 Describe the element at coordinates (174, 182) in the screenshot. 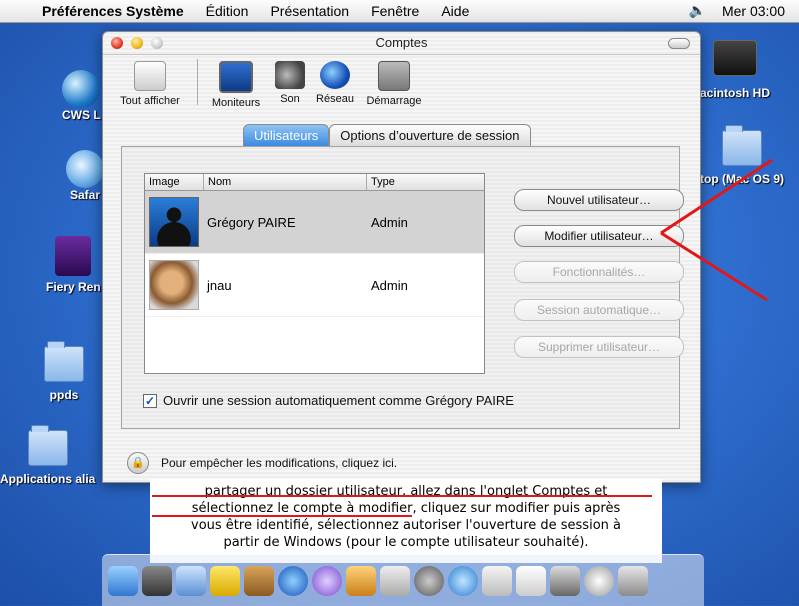

I see `column-header-image: Image` at that location.